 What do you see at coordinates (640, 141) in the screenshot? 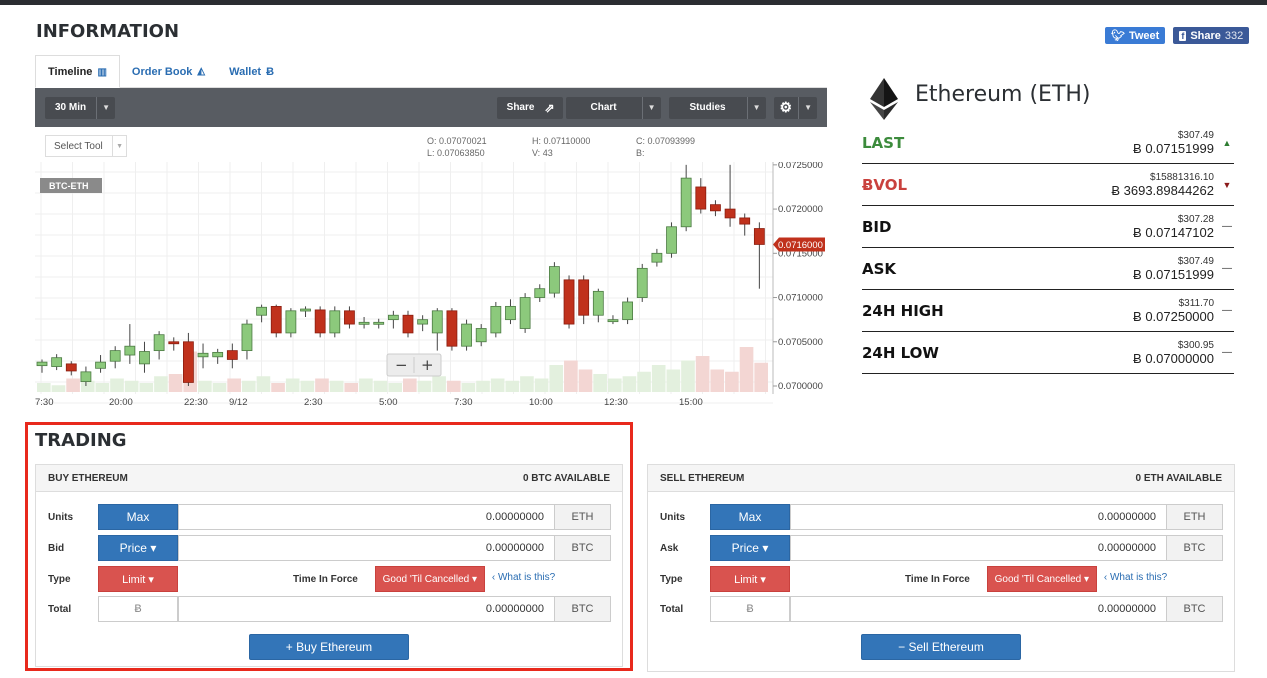
I see `ohlc-c-label: C:` at bounding box center [640, 141].